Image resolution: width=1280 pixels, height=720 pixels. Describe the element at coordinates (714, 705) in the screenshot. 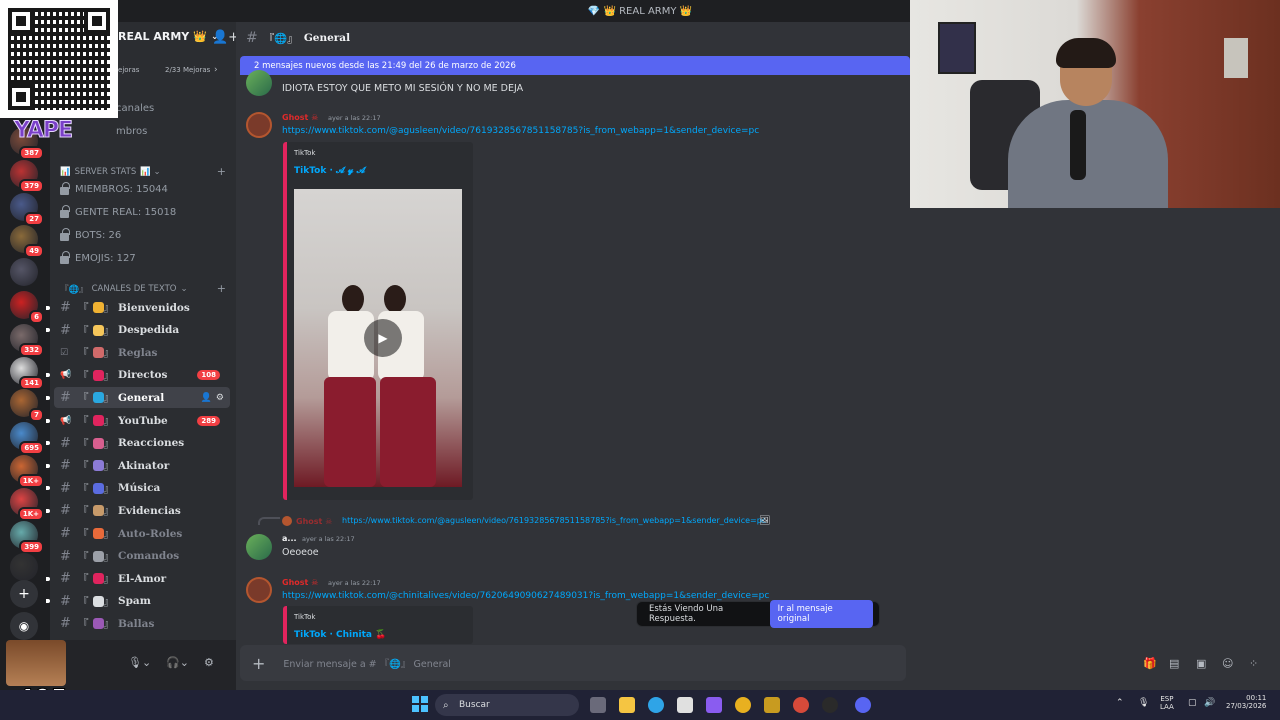

I see `copilot-icon` at that location.